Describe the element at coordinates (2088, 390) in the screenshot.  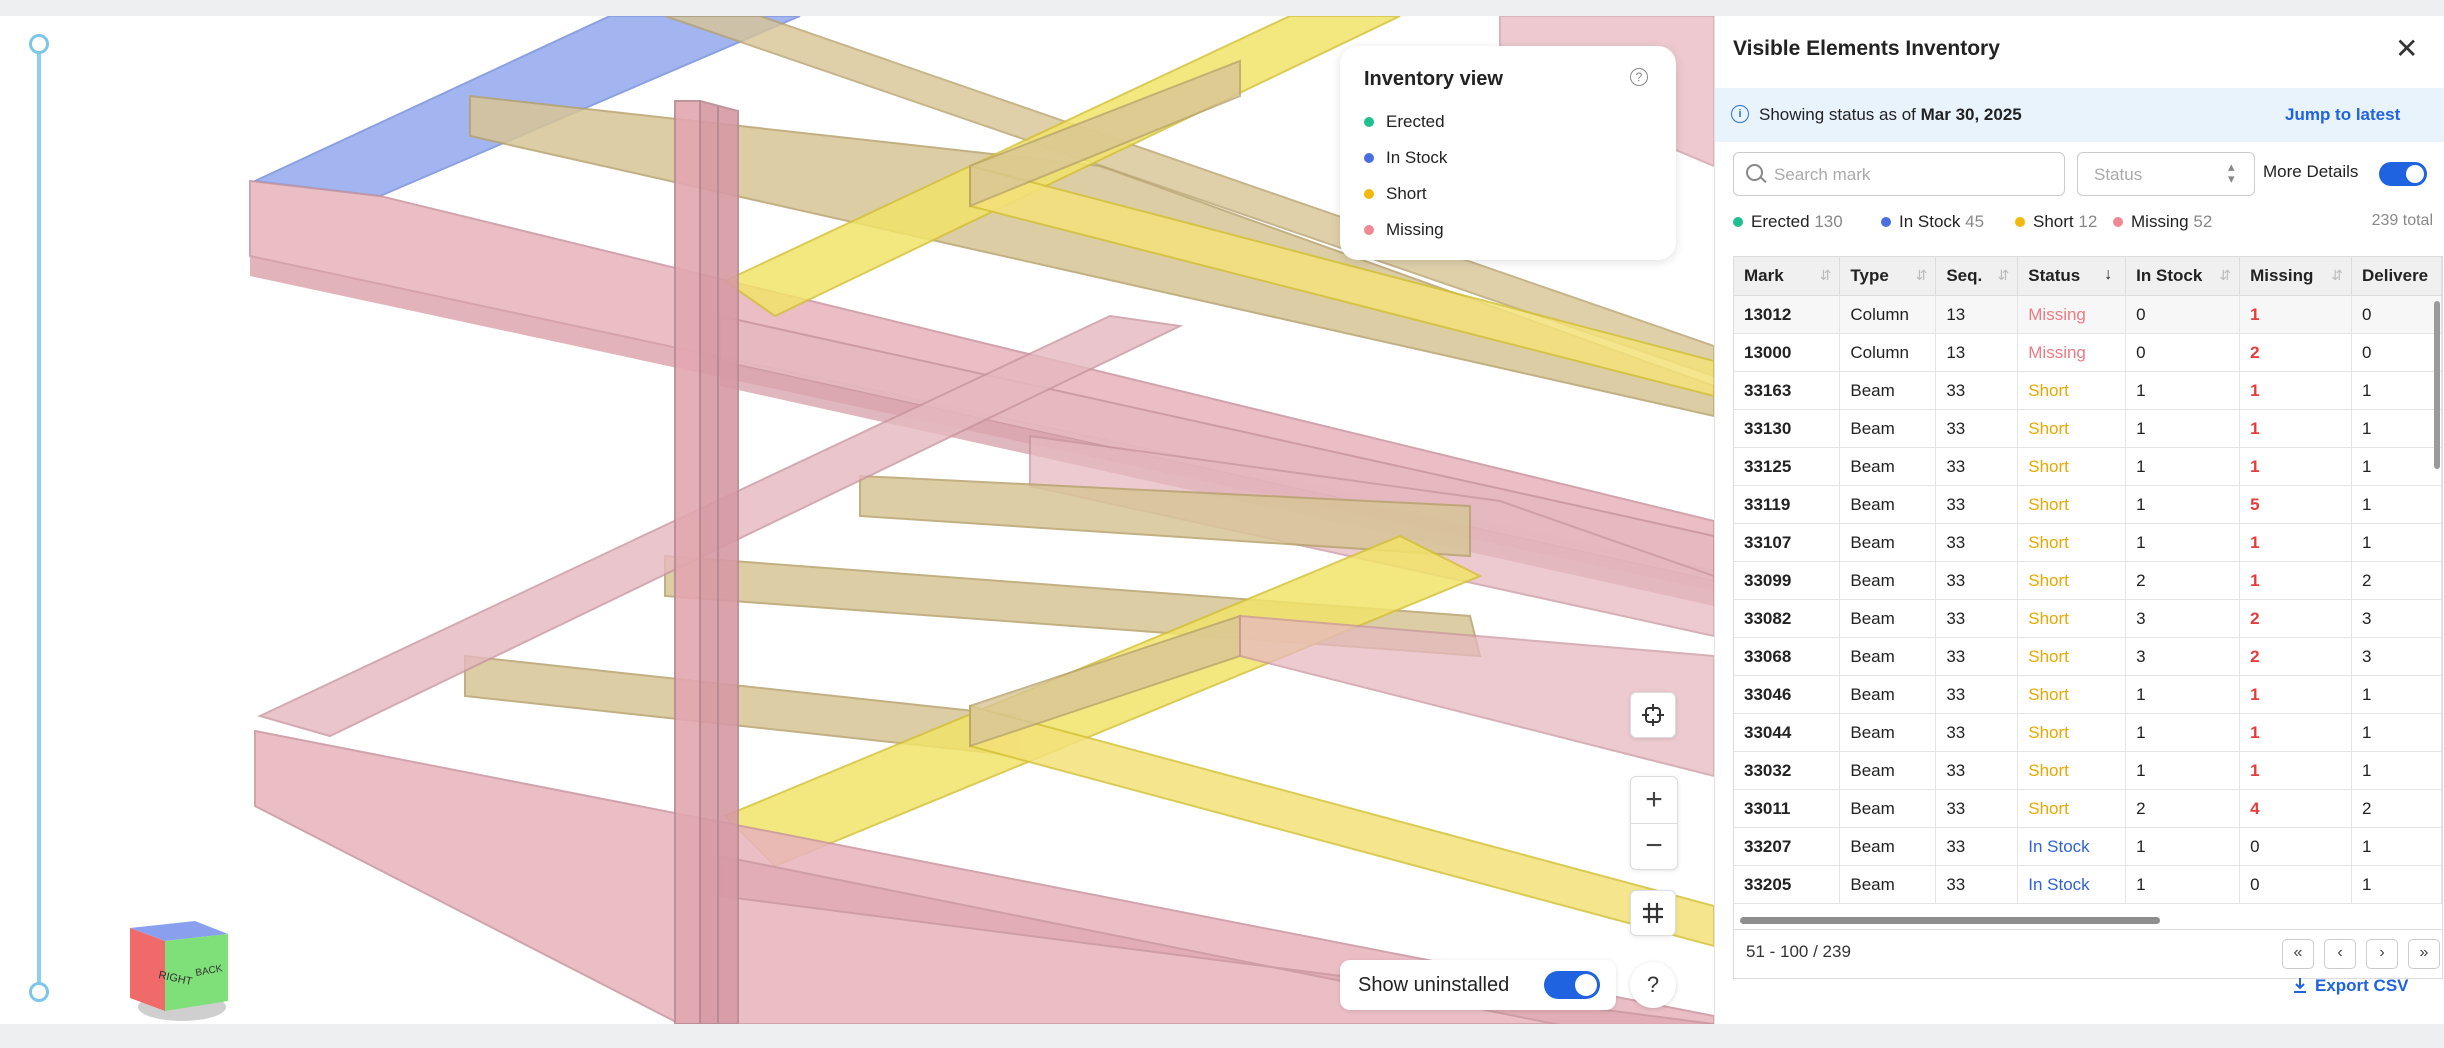
I see `table-row: 33163 Beam 33 Short 1 1 1` at that location.